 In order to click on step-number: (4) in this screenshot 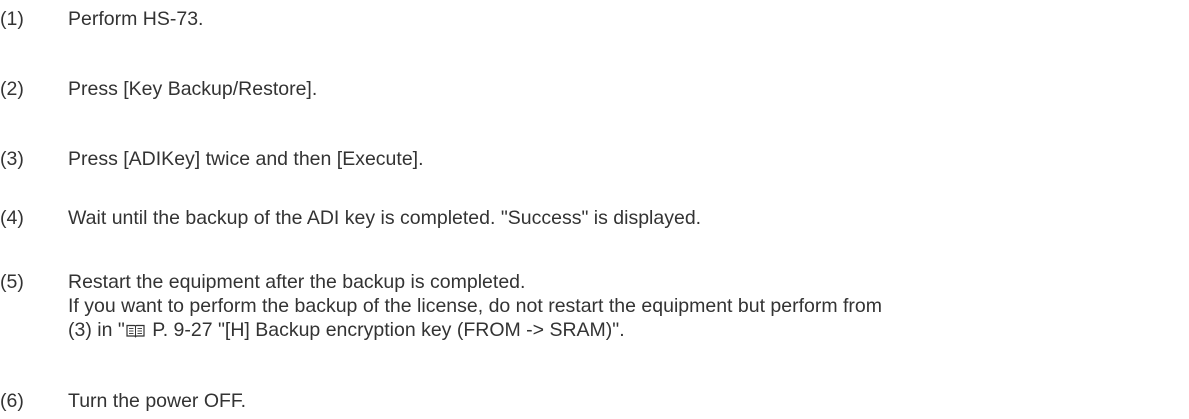, I will do `click(12, 218)`.